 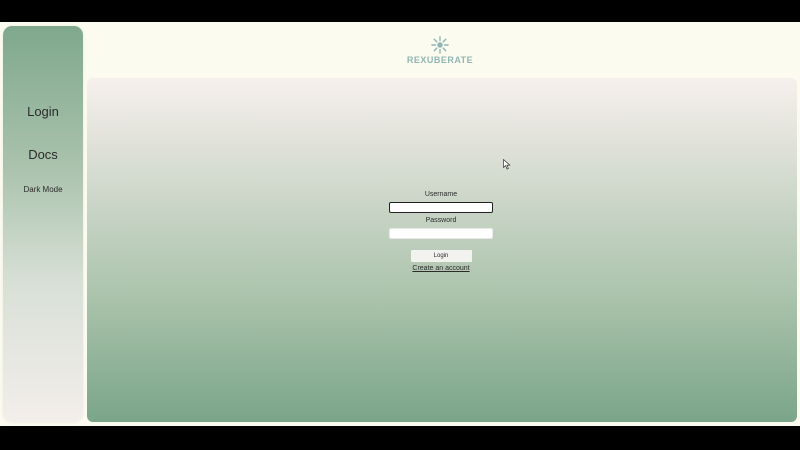 What do you see at coordinates (43, 189) in the screenshot?
I see `sidebar-item-dark-mode: Dark Mode` at bounding box center [43, 189].